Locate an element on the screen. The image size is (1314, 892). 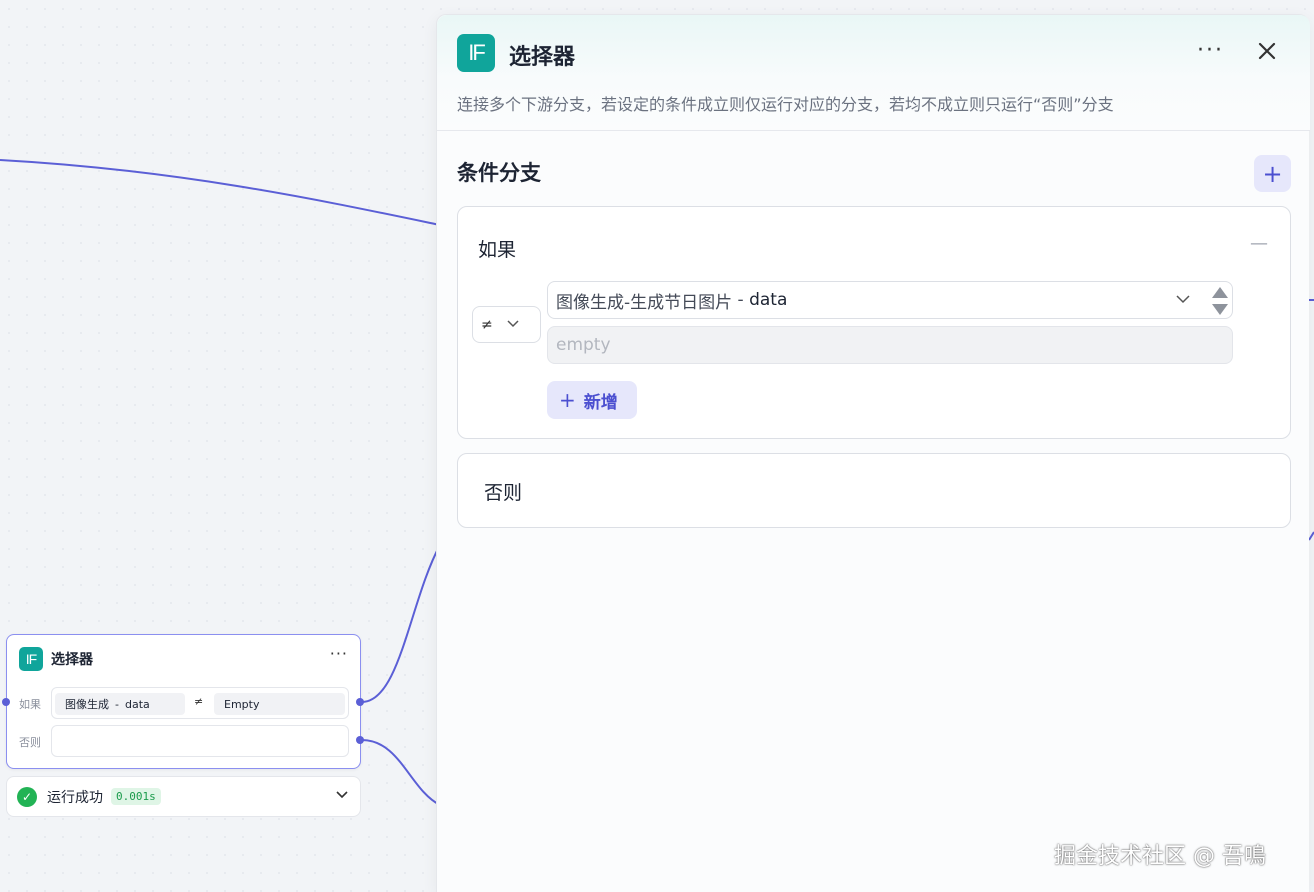
node-cond-sep: - is located at coordinates (117, 704).